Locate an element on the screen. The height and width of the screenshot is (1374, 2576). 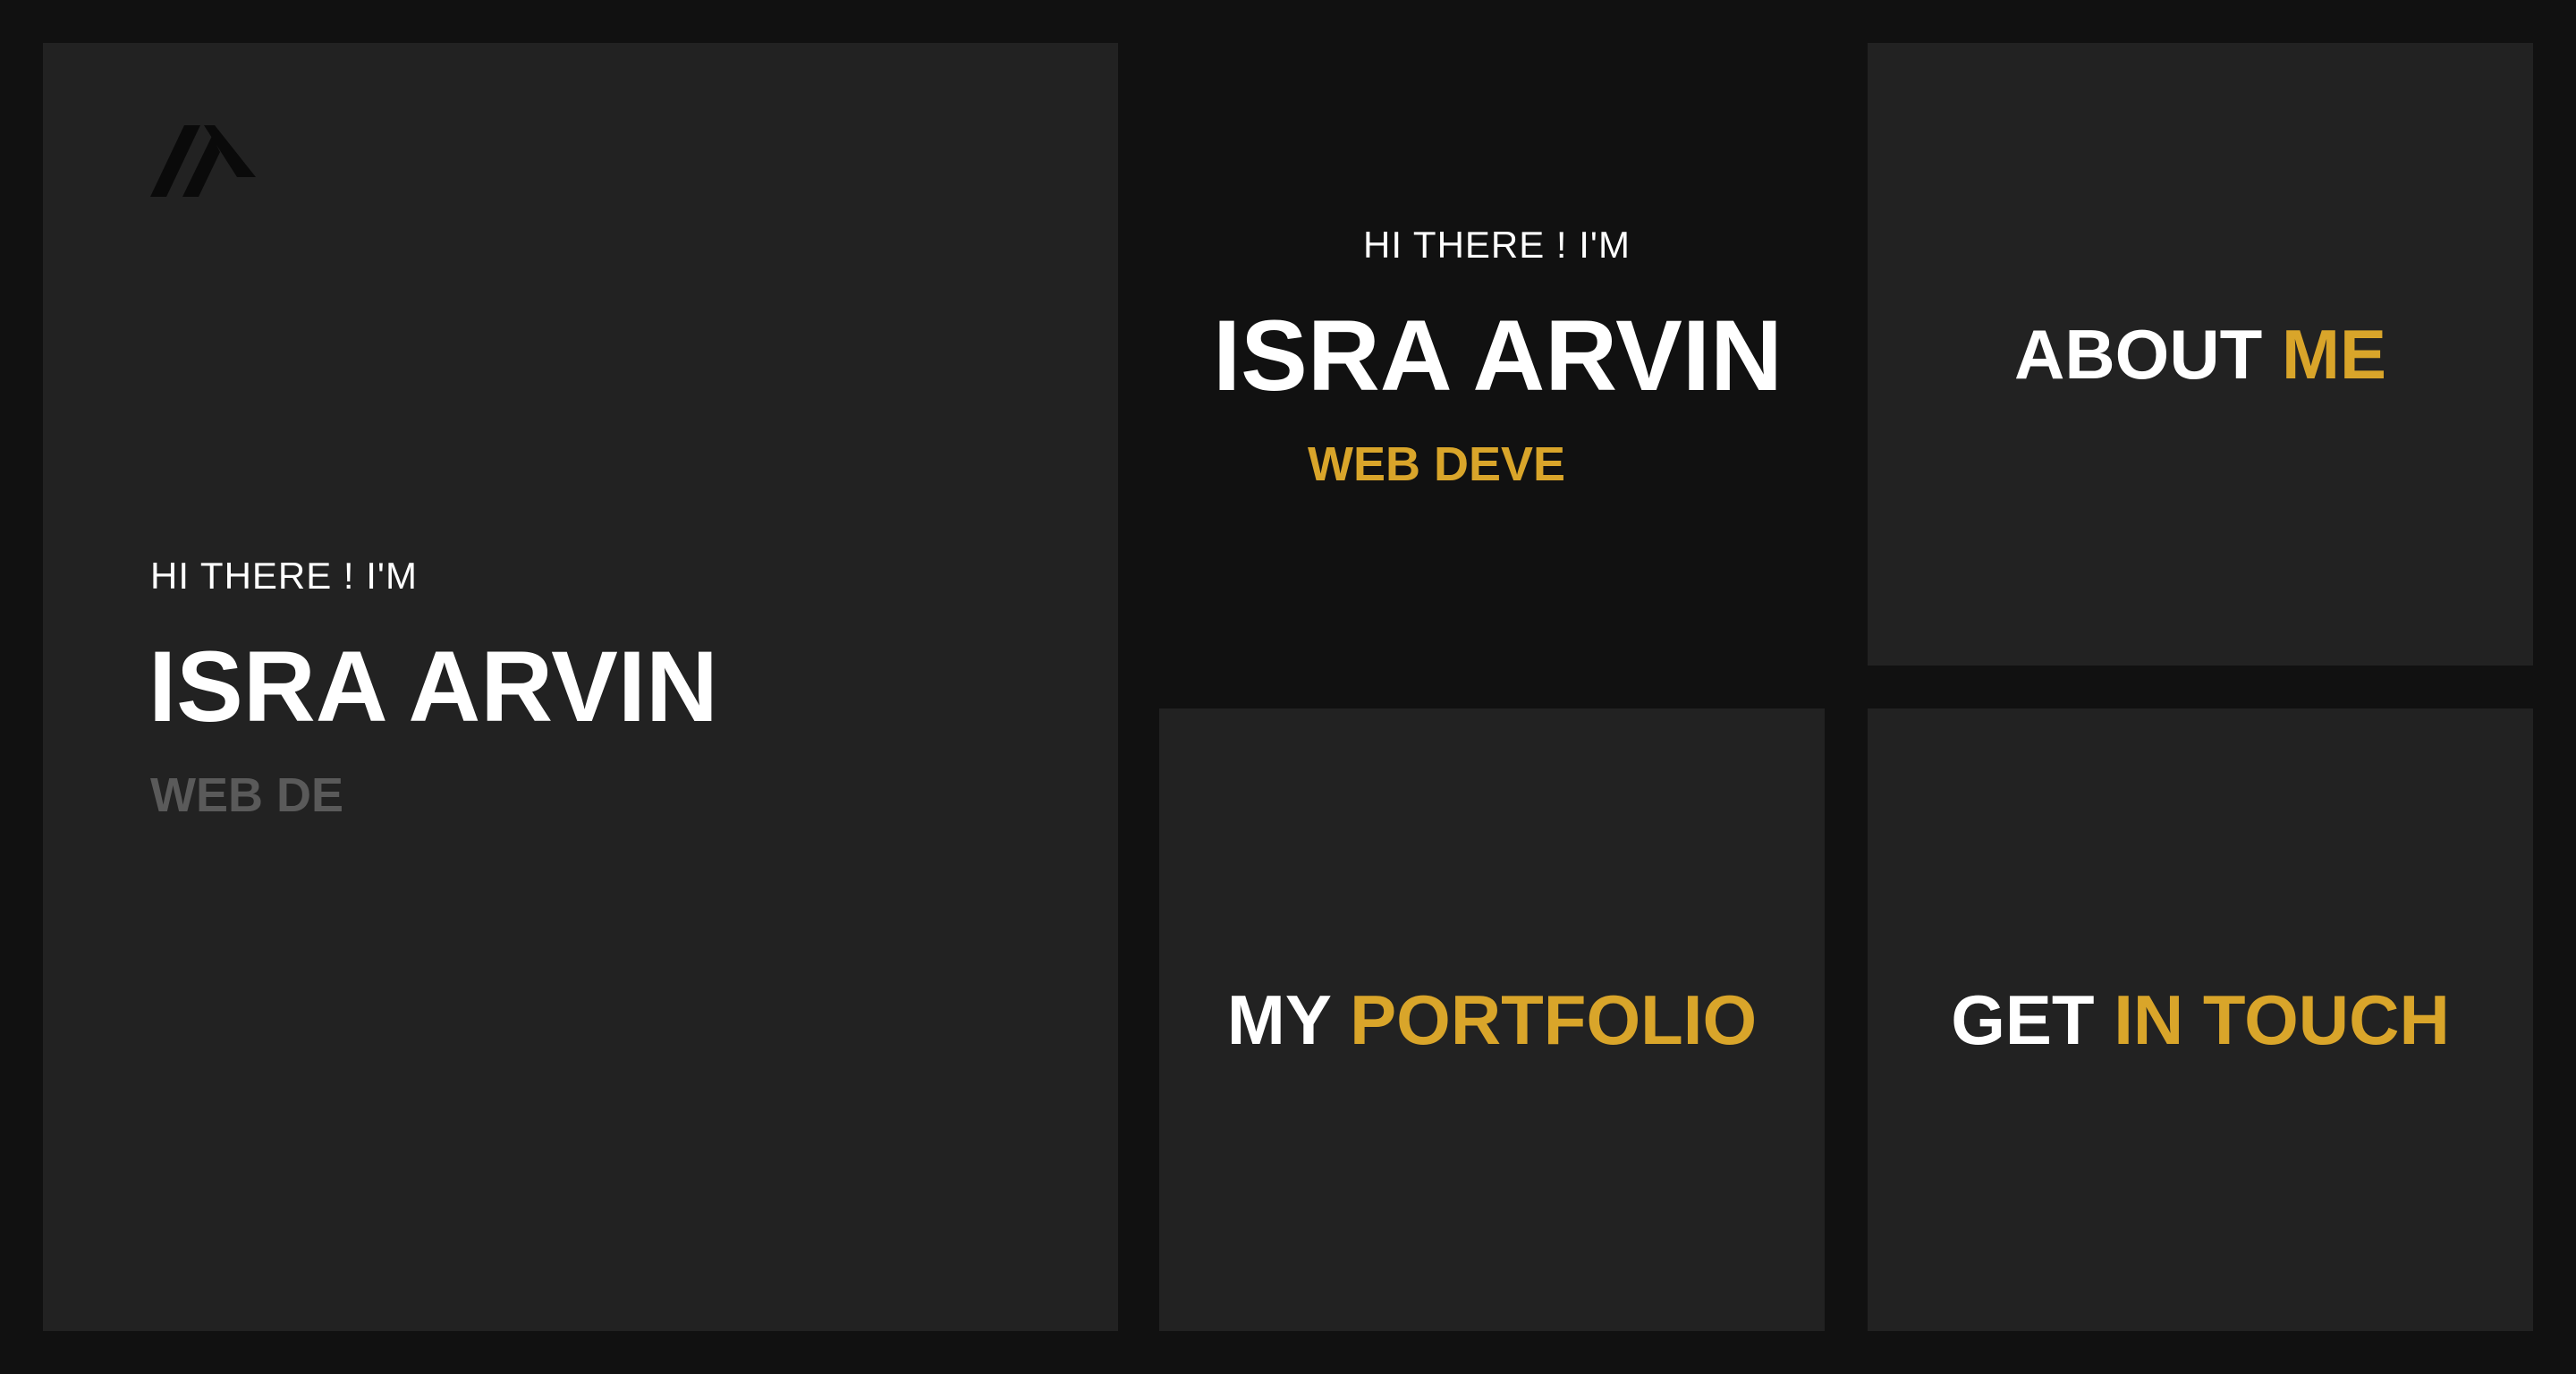
portfolio-title-accent: PORTFOLIO is located at coordinates (1554, 1019).